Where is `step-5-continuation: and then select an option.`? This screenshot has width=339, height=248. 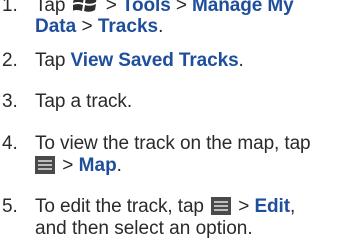 step-5-continuation: and then select an option. is located at coordinates (144, 229).